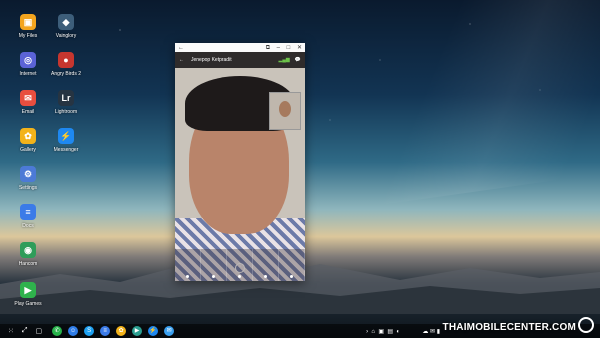 The width and height of the screenshot is (600, 338). I want to click on desktop-icon-email: ✉ Email, so click(28, 102).